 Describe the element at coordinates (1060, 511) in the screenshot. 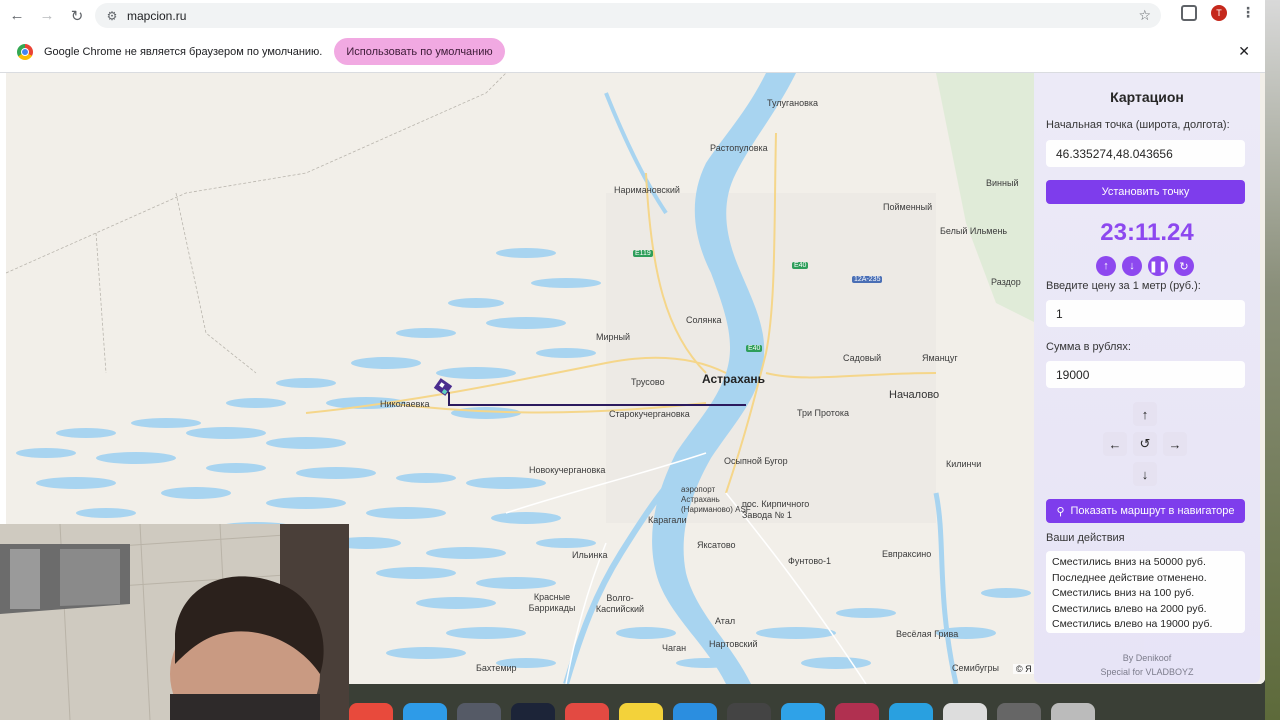

I see `route-icon: ⚲` at that location.